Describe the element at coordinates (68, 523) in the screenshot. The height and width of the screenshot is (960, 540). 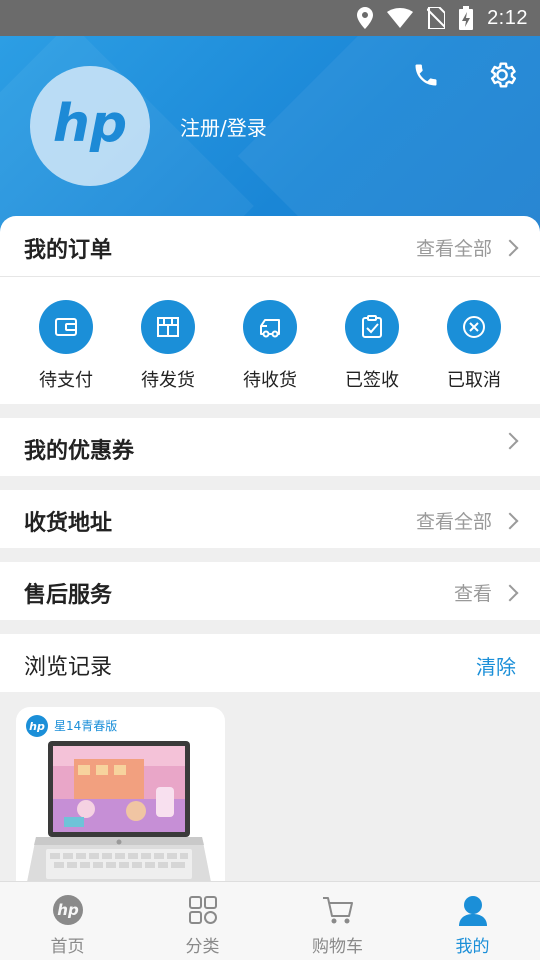
I see `address-title: 收货地址` at that location.